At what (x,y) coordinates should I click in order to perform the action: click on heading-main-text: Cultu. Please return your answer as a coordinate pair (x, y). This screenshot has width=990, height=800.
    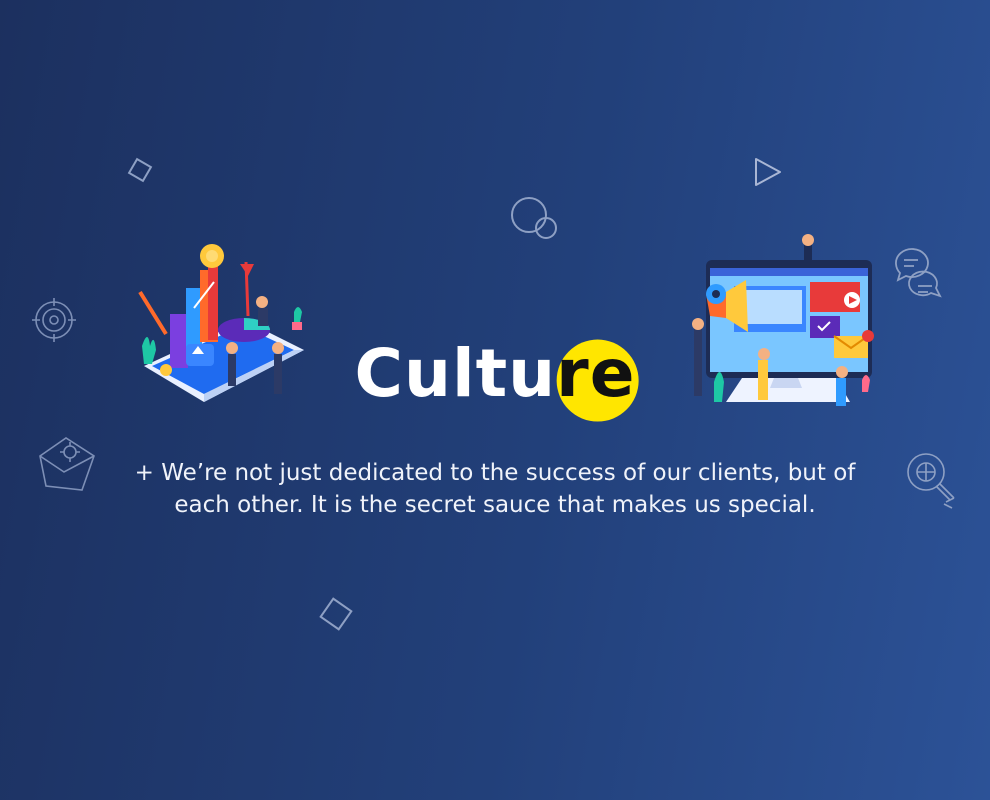
    Looking at the image, I should click on (455, 373).